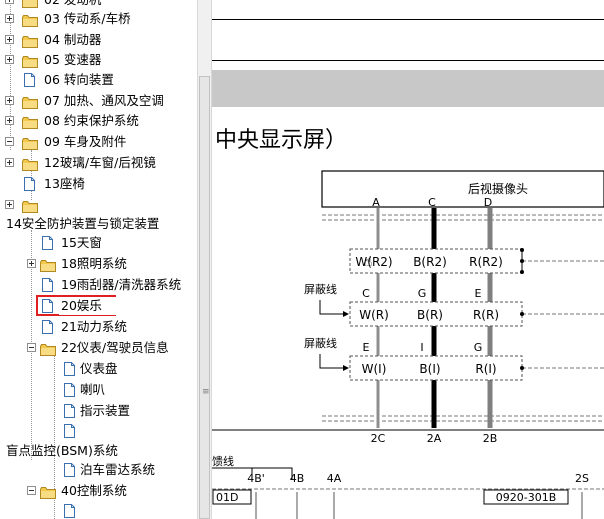 This screenshot has height=519, width=604. What do you see at coordinates (118, 469) in the screenshot?
I see `tree-item-label: 泊车雷达系统` at bounding box center [118, 469].